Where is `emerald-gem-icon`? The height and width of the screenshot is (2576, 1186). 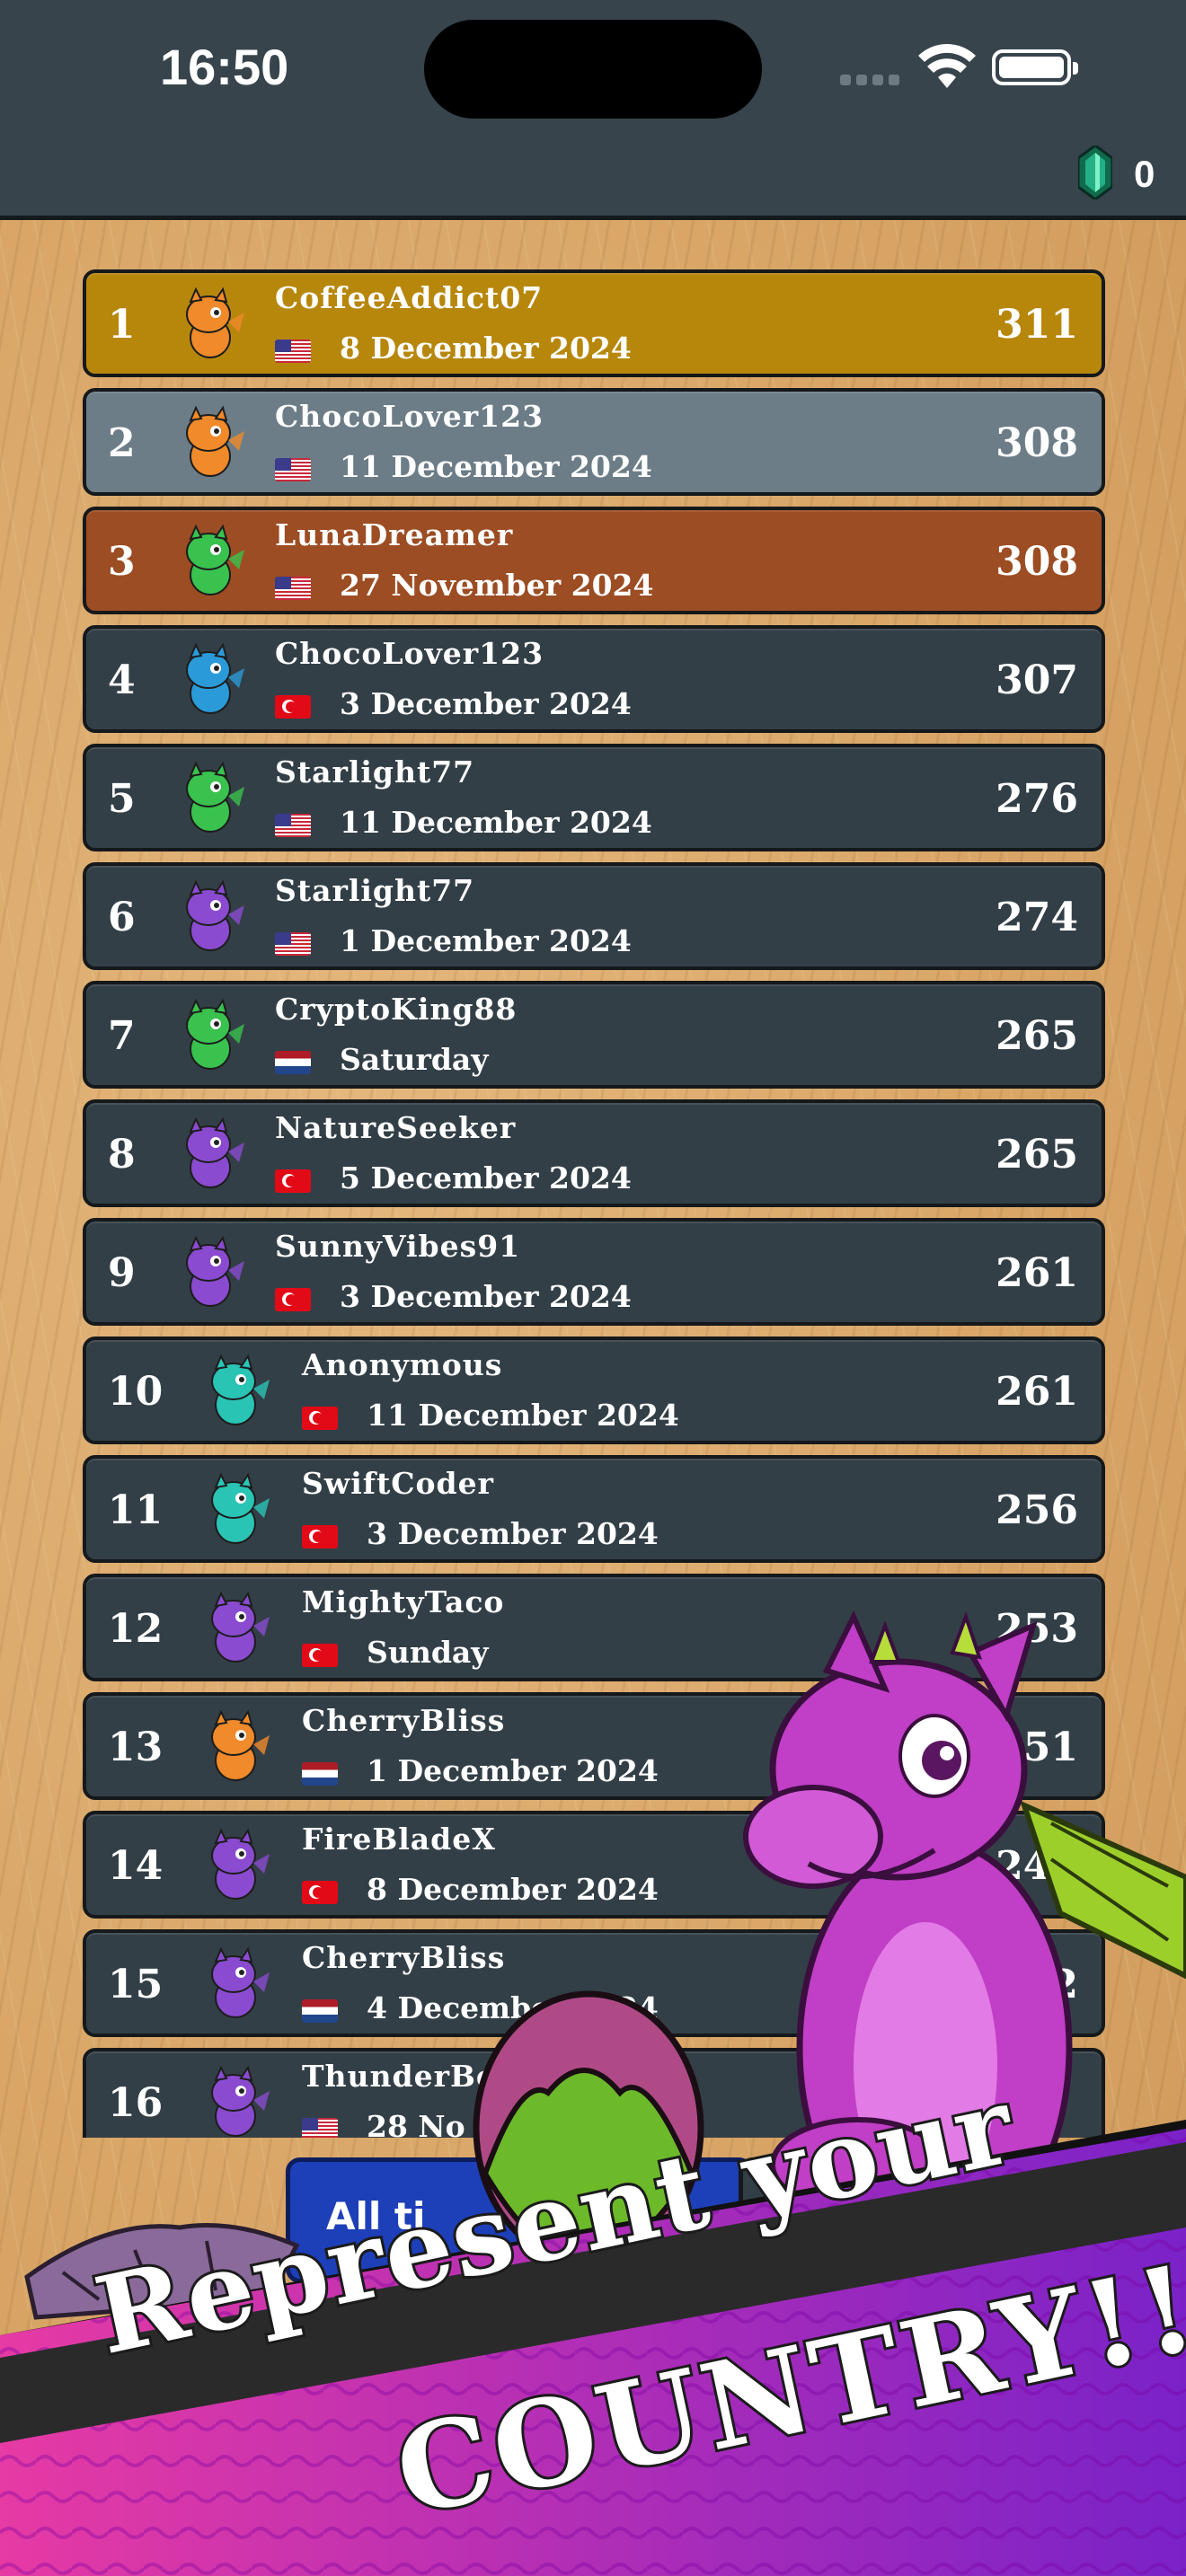 emerald-gem-icon is located at coordinates (1095, 172).